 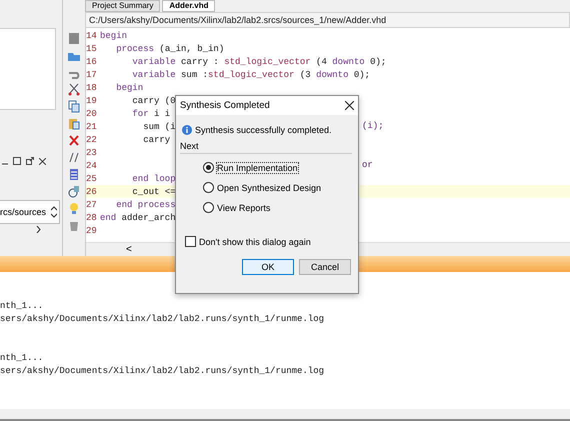 What do you see at coordinates (138, 217) in the screenshot?
I see `code-line: end adder_arch` at bounding box center [138, 217].